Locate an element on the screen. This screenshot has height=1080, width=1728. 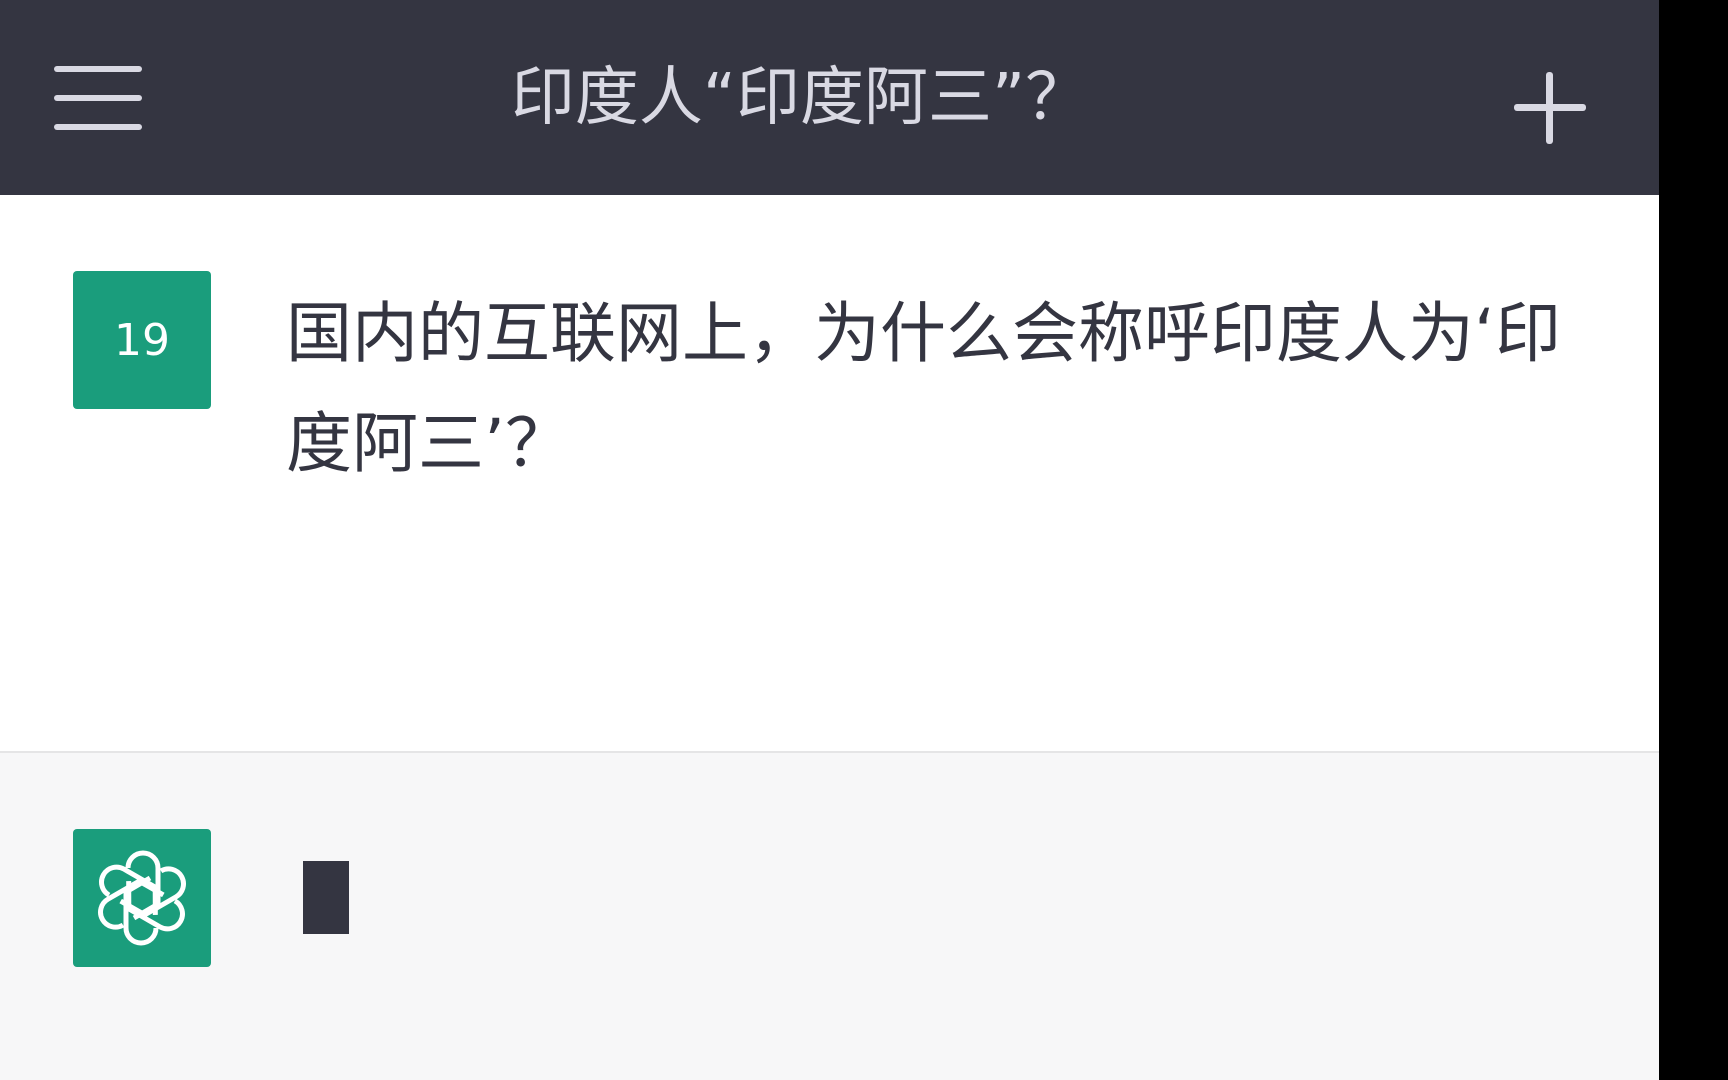
plus-icon is located at coordinates (1550, 108).